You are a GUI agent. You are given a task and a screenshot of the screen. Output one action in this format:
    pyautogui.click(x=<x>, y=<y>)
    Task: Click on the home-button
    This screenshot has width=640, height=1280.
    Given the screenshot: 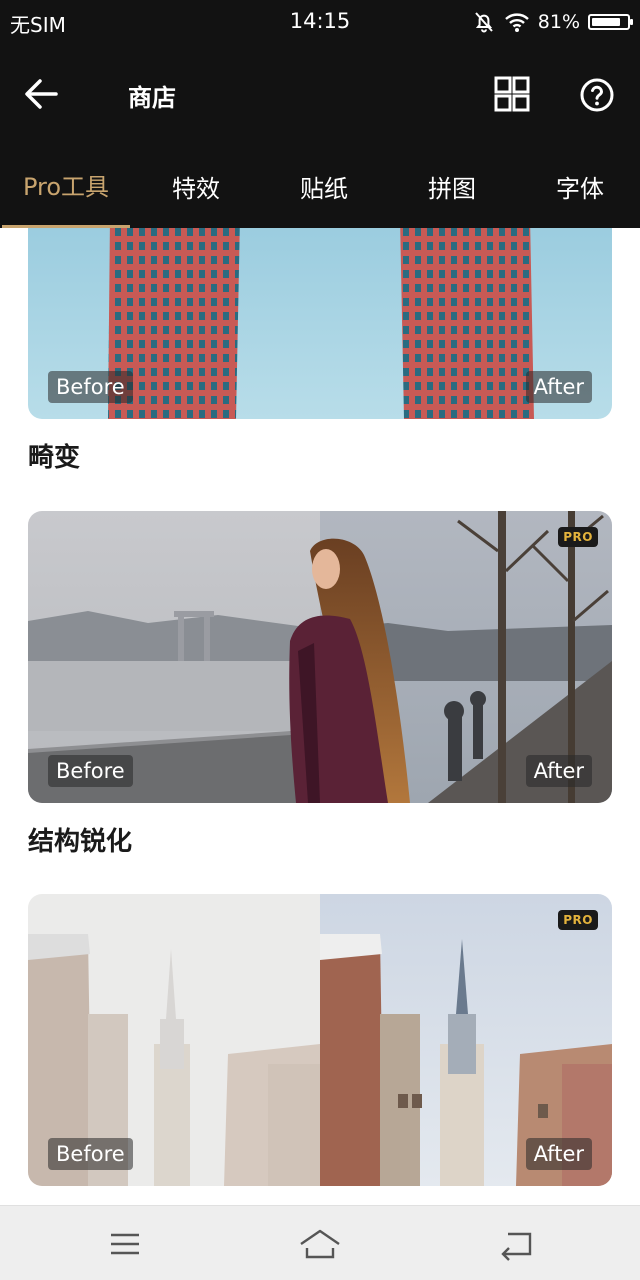 What is the action you would take?
    pyautogui.click(x=319, y=1244)
    